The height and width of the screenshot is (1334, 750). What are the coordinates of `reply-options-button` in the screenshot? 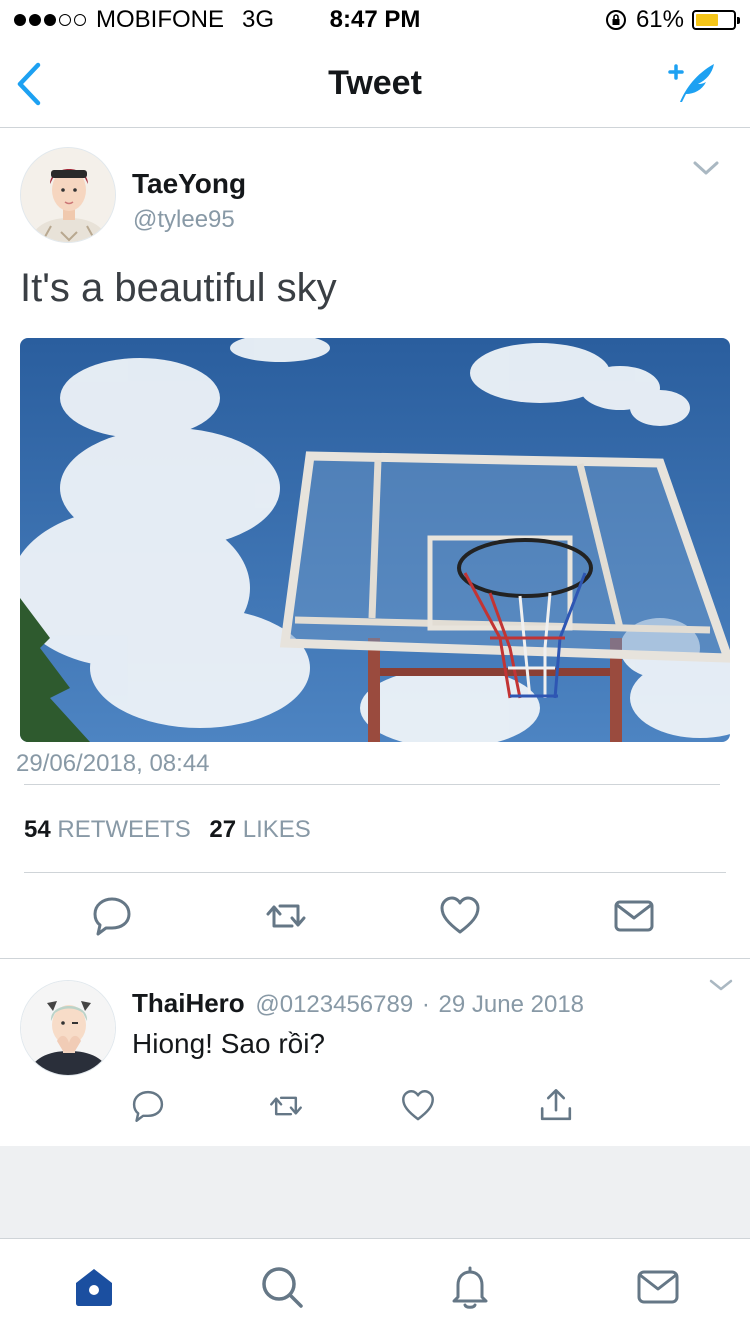 It's located at (721, 985).